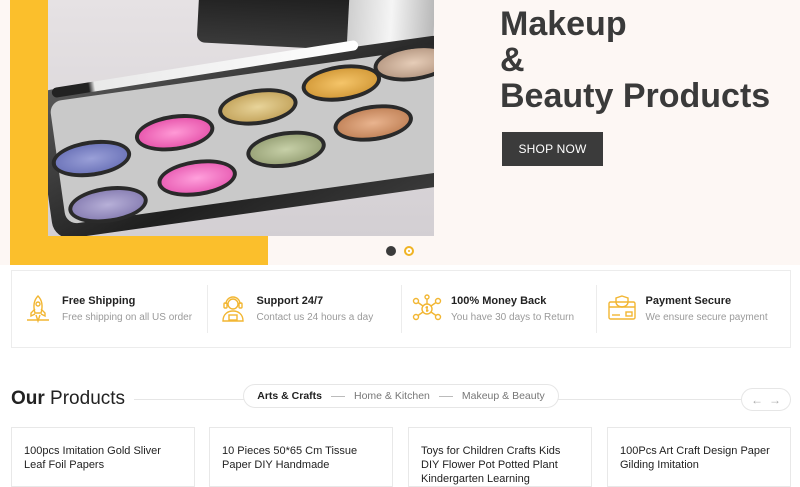  What do you see at coordinates (233, 309) in the screenshot?
I see `support-agent-icon` at bounding box center [233, 309].